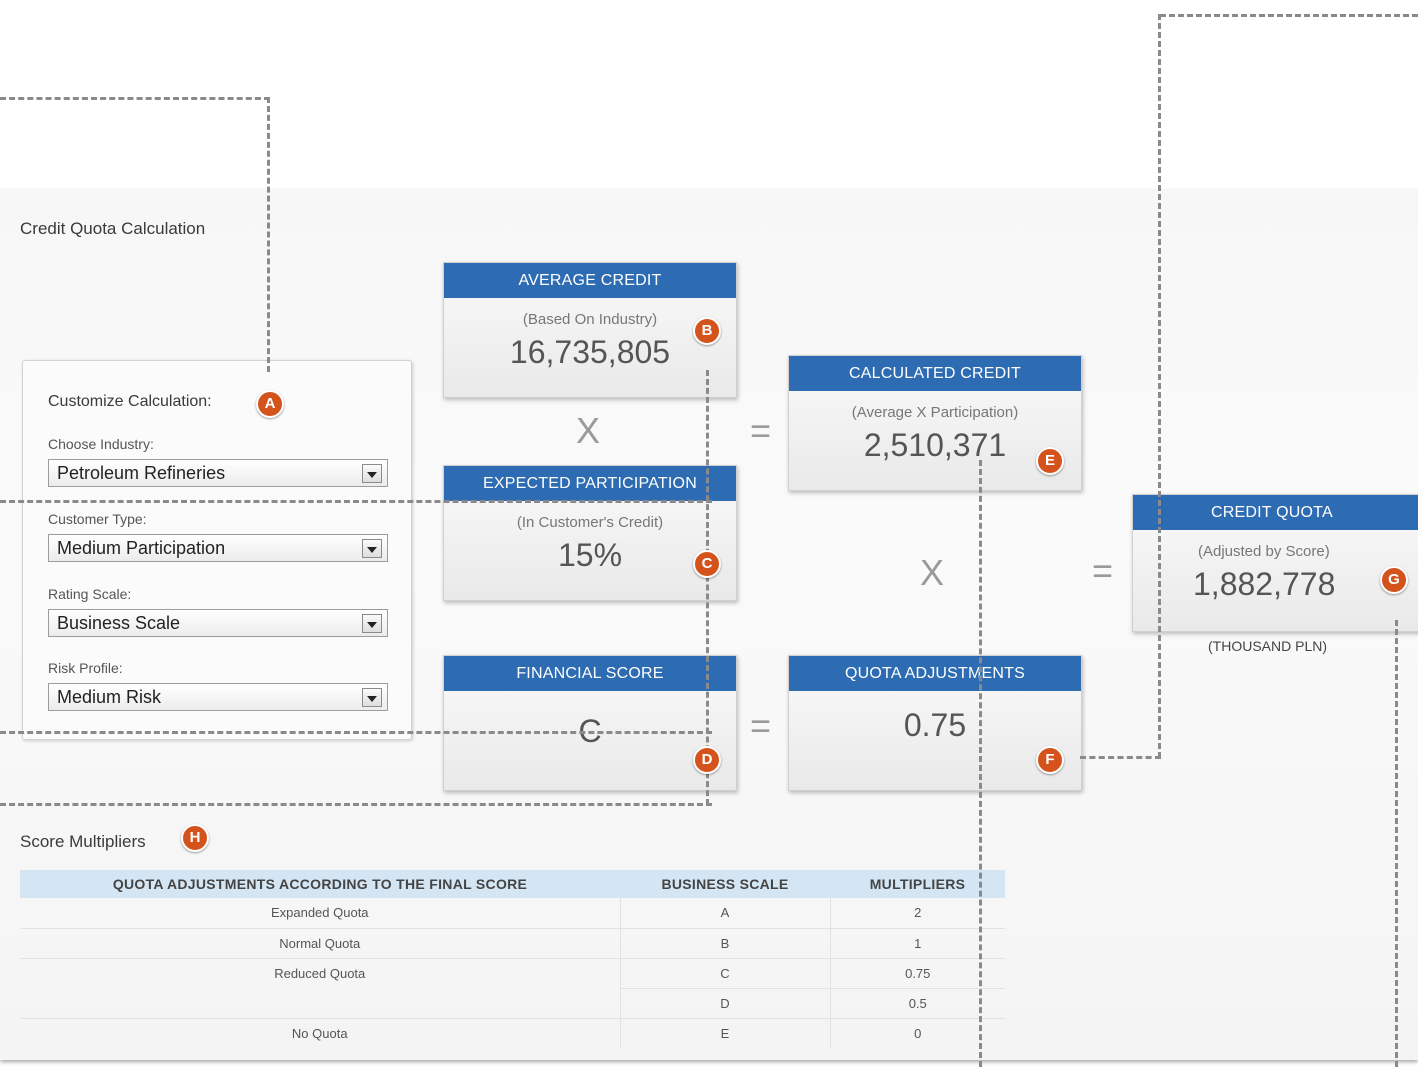  What do you see at coordinates (218, 697) in the screenshot?
I see `risk-profile-select: Medium Risk` at bounding box center [218, 697].